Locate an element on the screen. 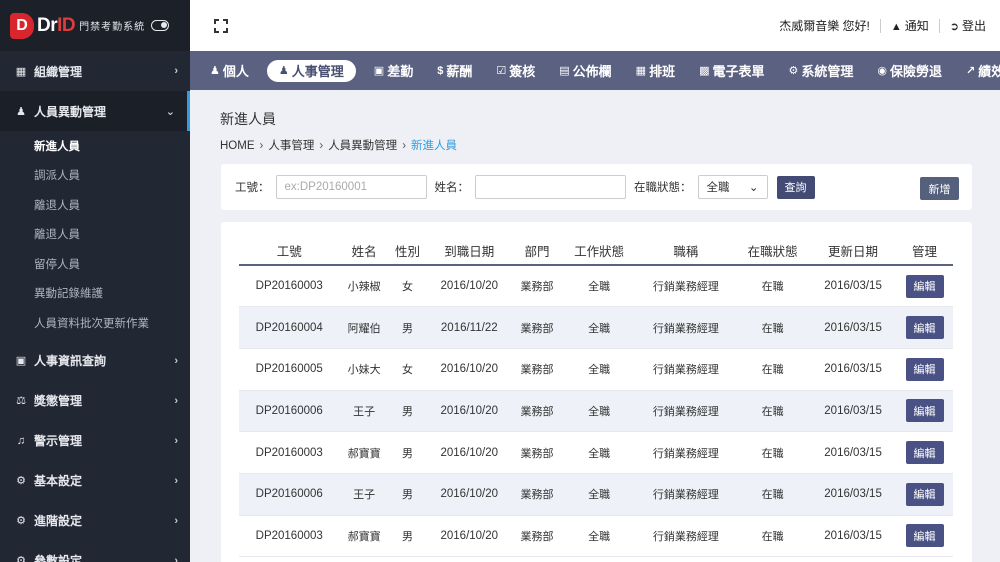  breadcrumb-hr: 人事管理 is located at coordinates (291, 146).